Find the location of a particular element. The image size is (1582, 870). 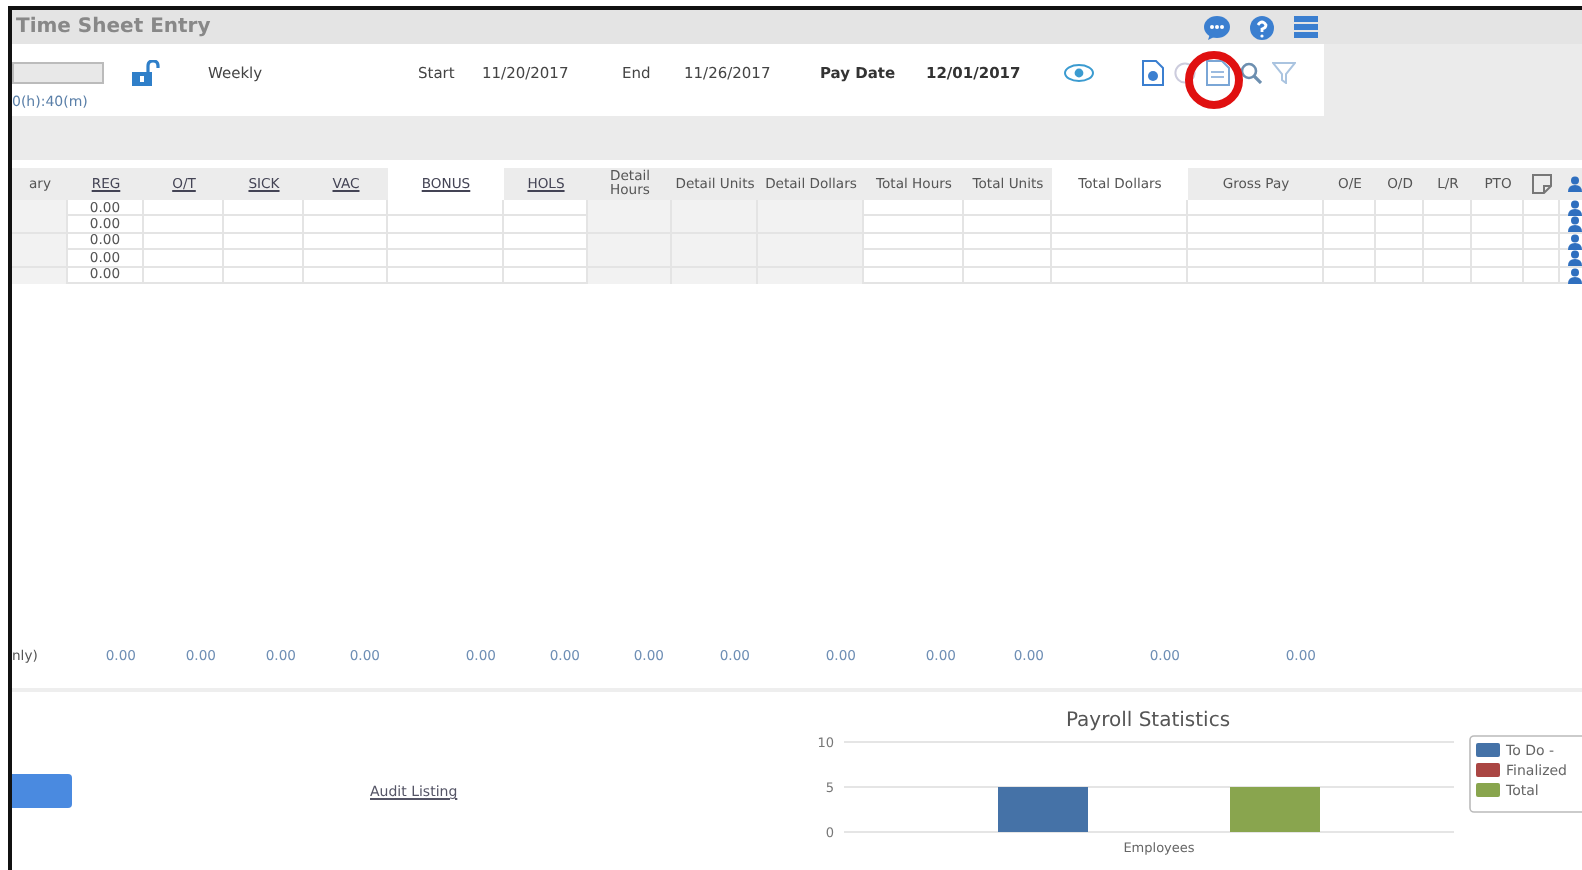

input-field is located at coordinates (58, 72).